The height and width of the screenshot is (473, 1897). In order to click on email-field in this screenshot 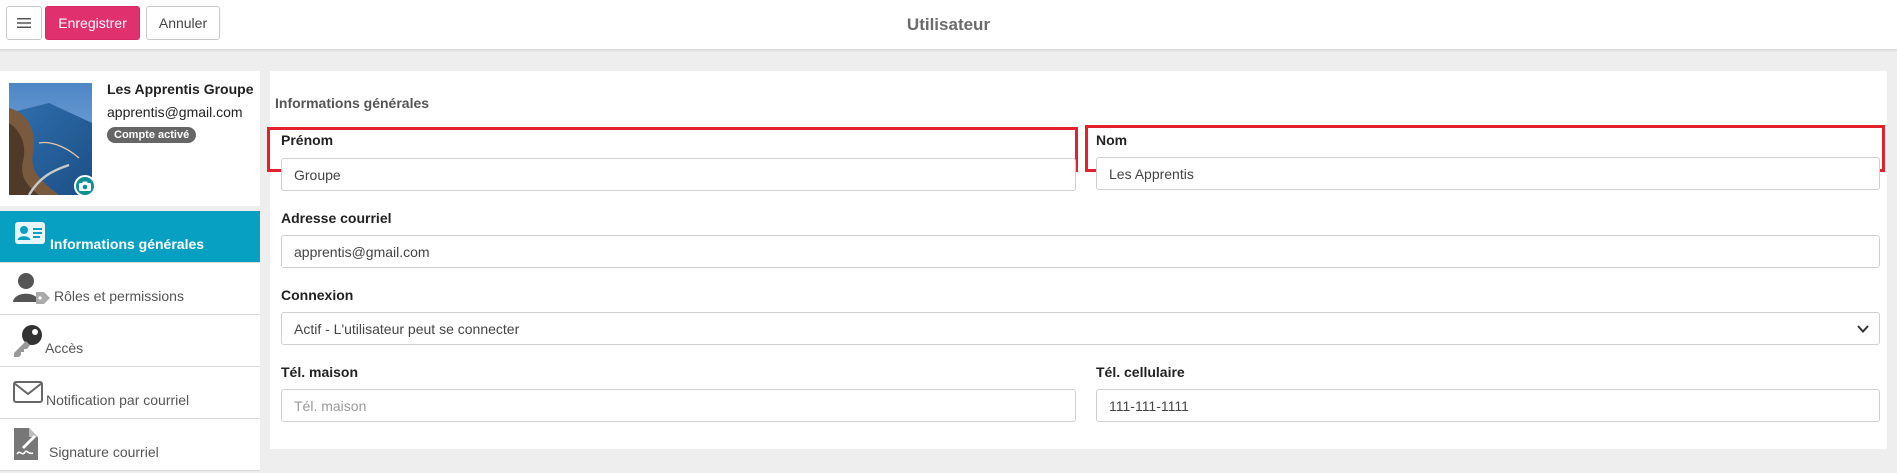, I will do `click(1080, 251)`.